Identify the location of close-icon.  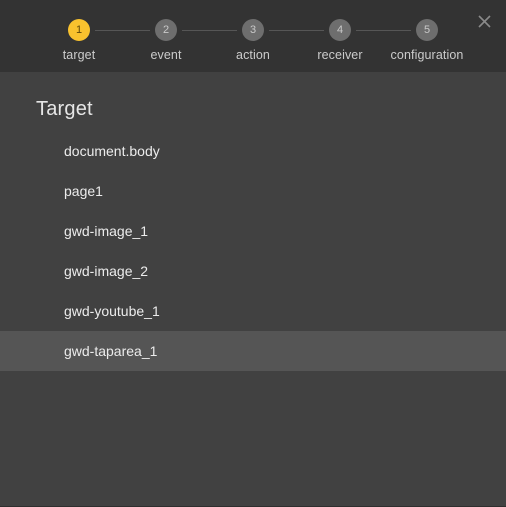
(484, 21).